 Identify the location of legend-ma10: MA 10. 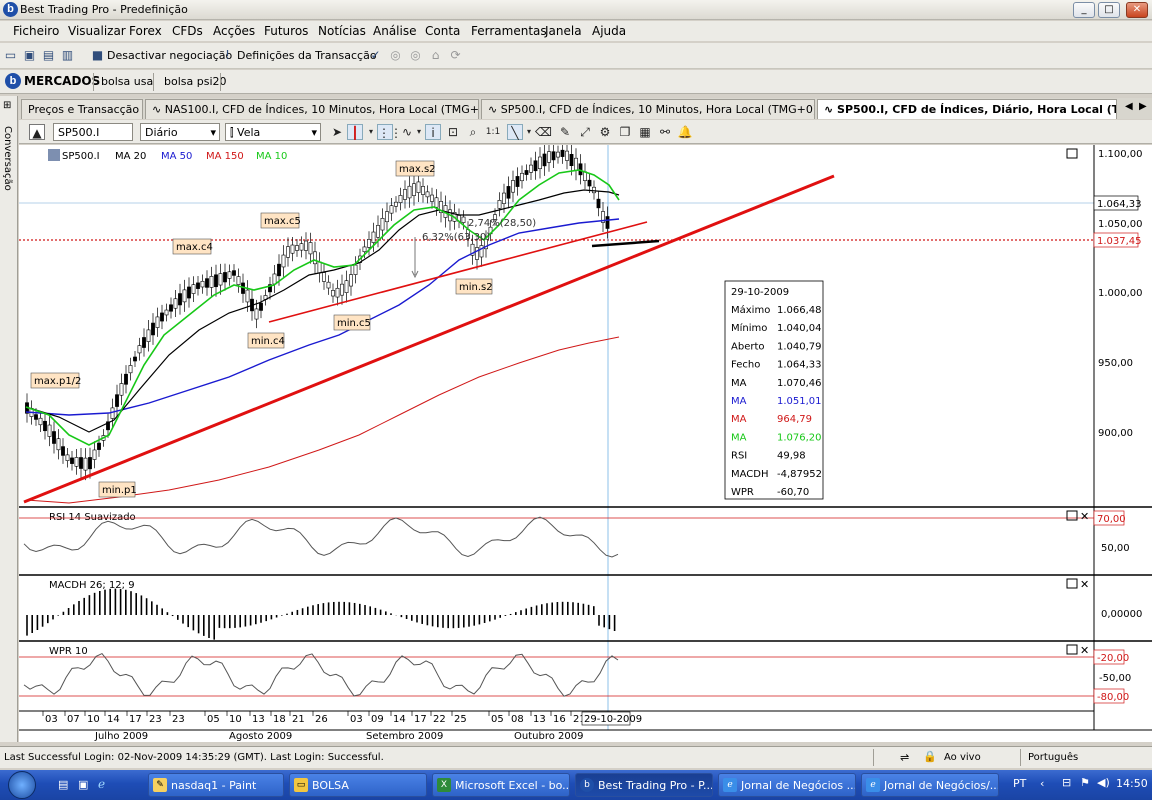
(271, 156).